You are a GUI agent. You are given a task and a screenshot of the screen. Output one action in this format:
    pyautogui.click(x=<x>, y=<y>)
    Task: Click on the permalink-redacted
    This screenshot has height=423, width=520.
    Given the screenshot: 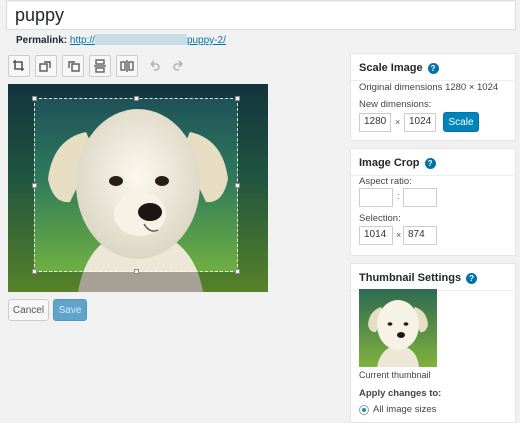 What is the action you would take?
    pyautogui.click(x=140, y=39)
    